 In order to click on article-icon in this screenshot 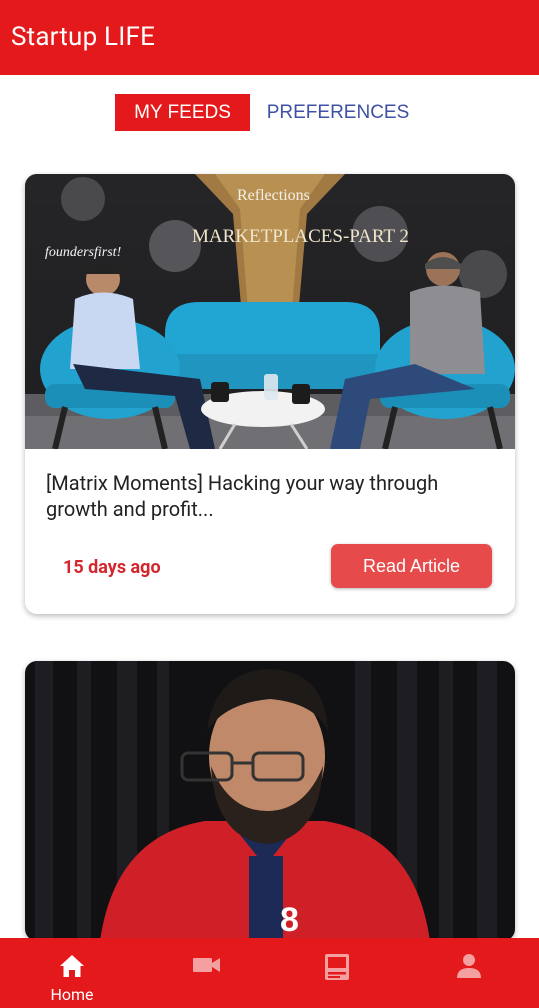, I will do `click(337, 967)`.